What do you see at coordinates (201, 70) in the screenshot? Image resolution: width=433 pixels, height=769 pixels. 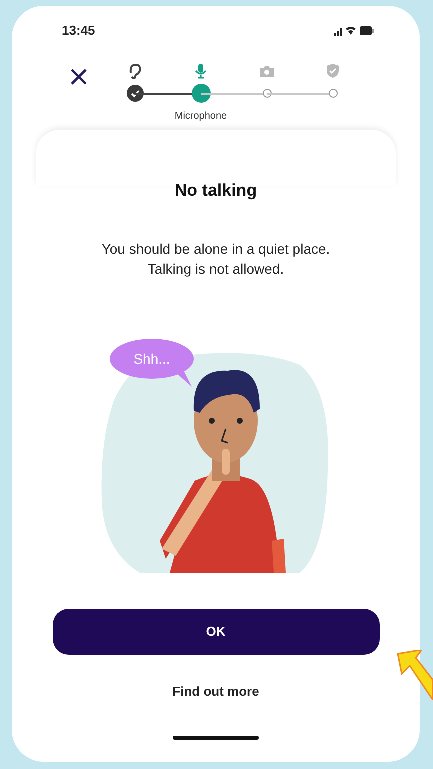 I see `microphone-icon` at bounding box center [201, 70].